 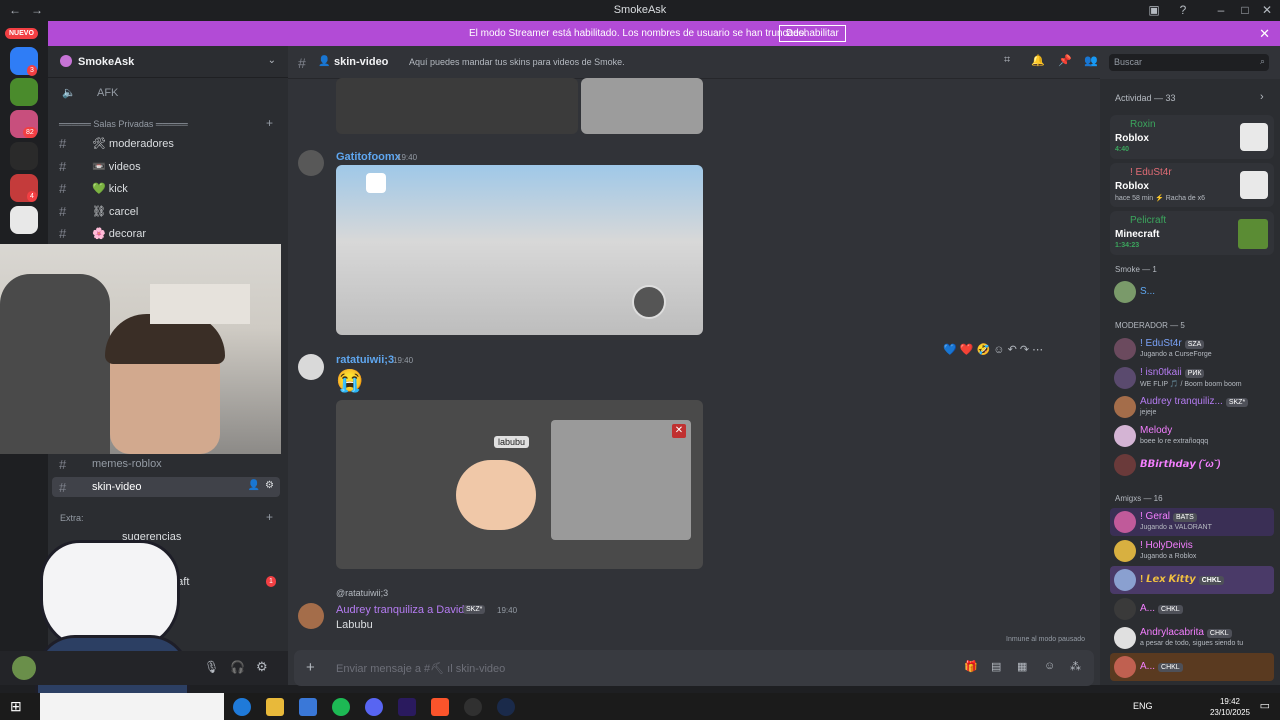 What do you see at coordinates (117, 487) in the screenshot?
I see `channel-name: skin-video` at bounding box center [117, 487].